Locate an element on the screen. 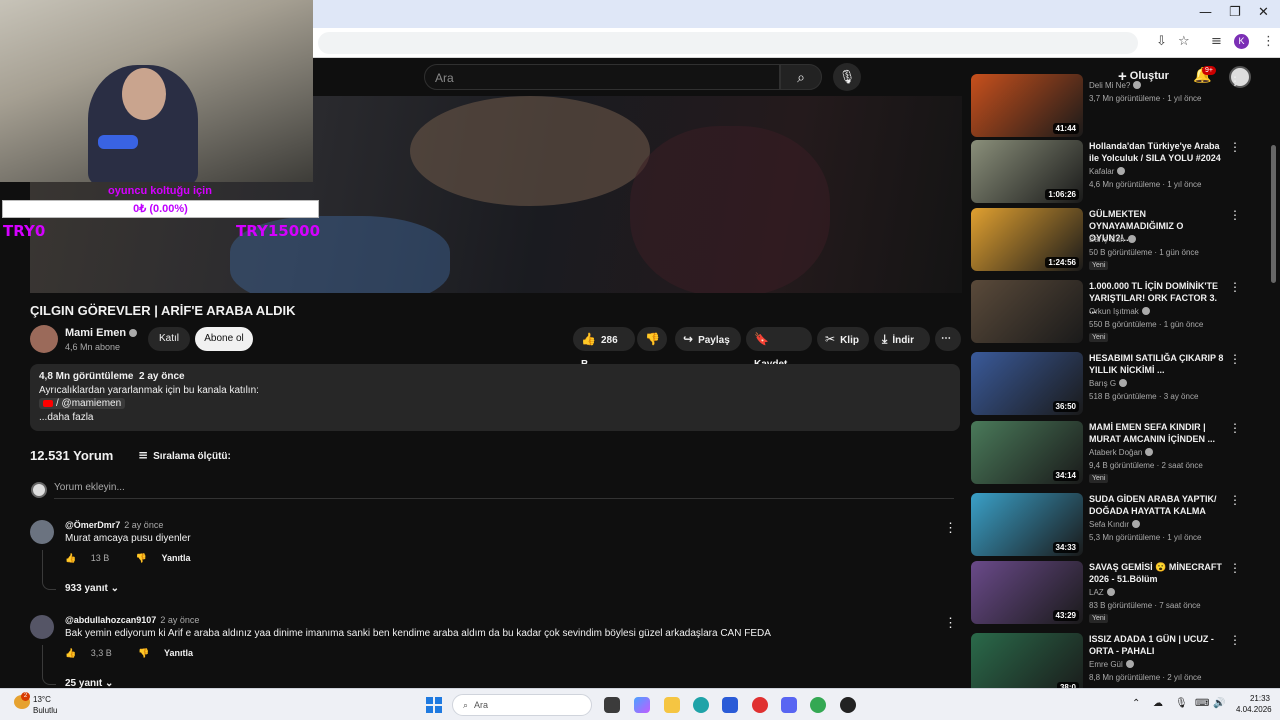 The image size is (1280, 720). file-explorer-icon is located at coordinates (672, 705).